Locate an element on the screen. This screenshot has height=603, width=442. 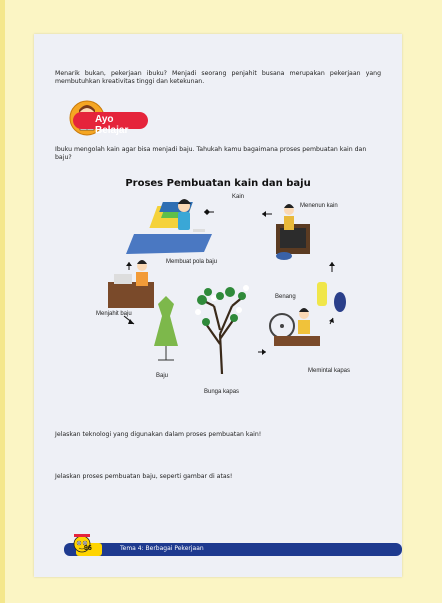
page-frame is located at coordinates (2, 301).